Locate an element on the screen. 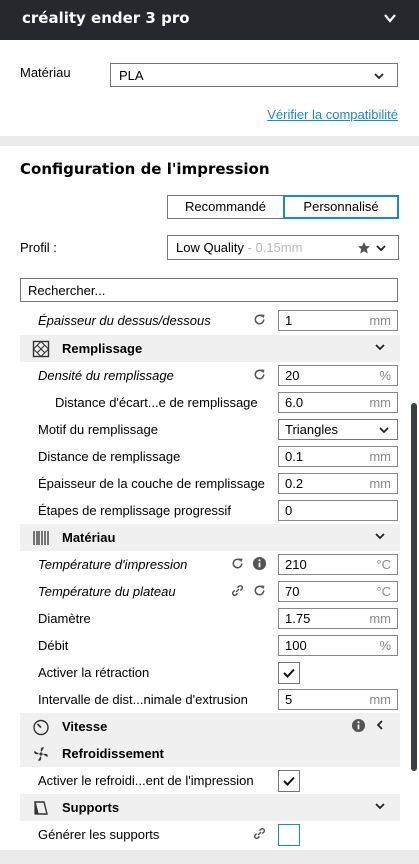 The height and width of the screenshot is (864, 419). cooling-checkbox is located at coordinates (289, 781).